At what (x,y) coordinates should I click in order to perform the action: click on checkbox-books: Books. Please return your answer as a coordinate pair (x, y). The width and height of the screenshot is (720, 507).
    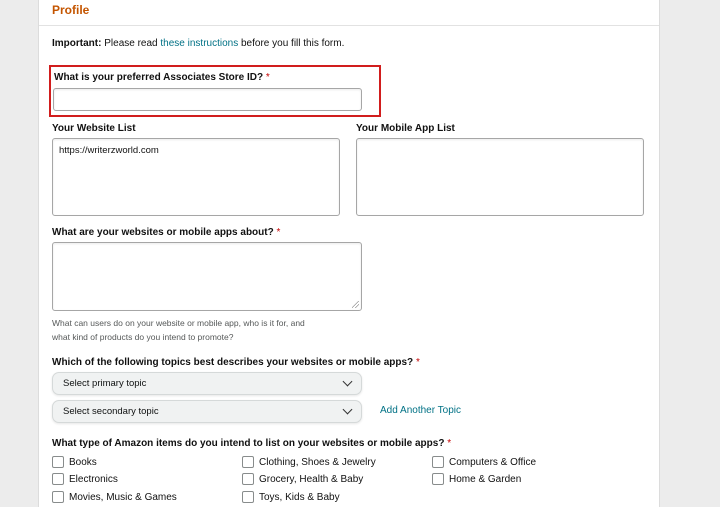
    Looking at the image, I should click on (74, 462).